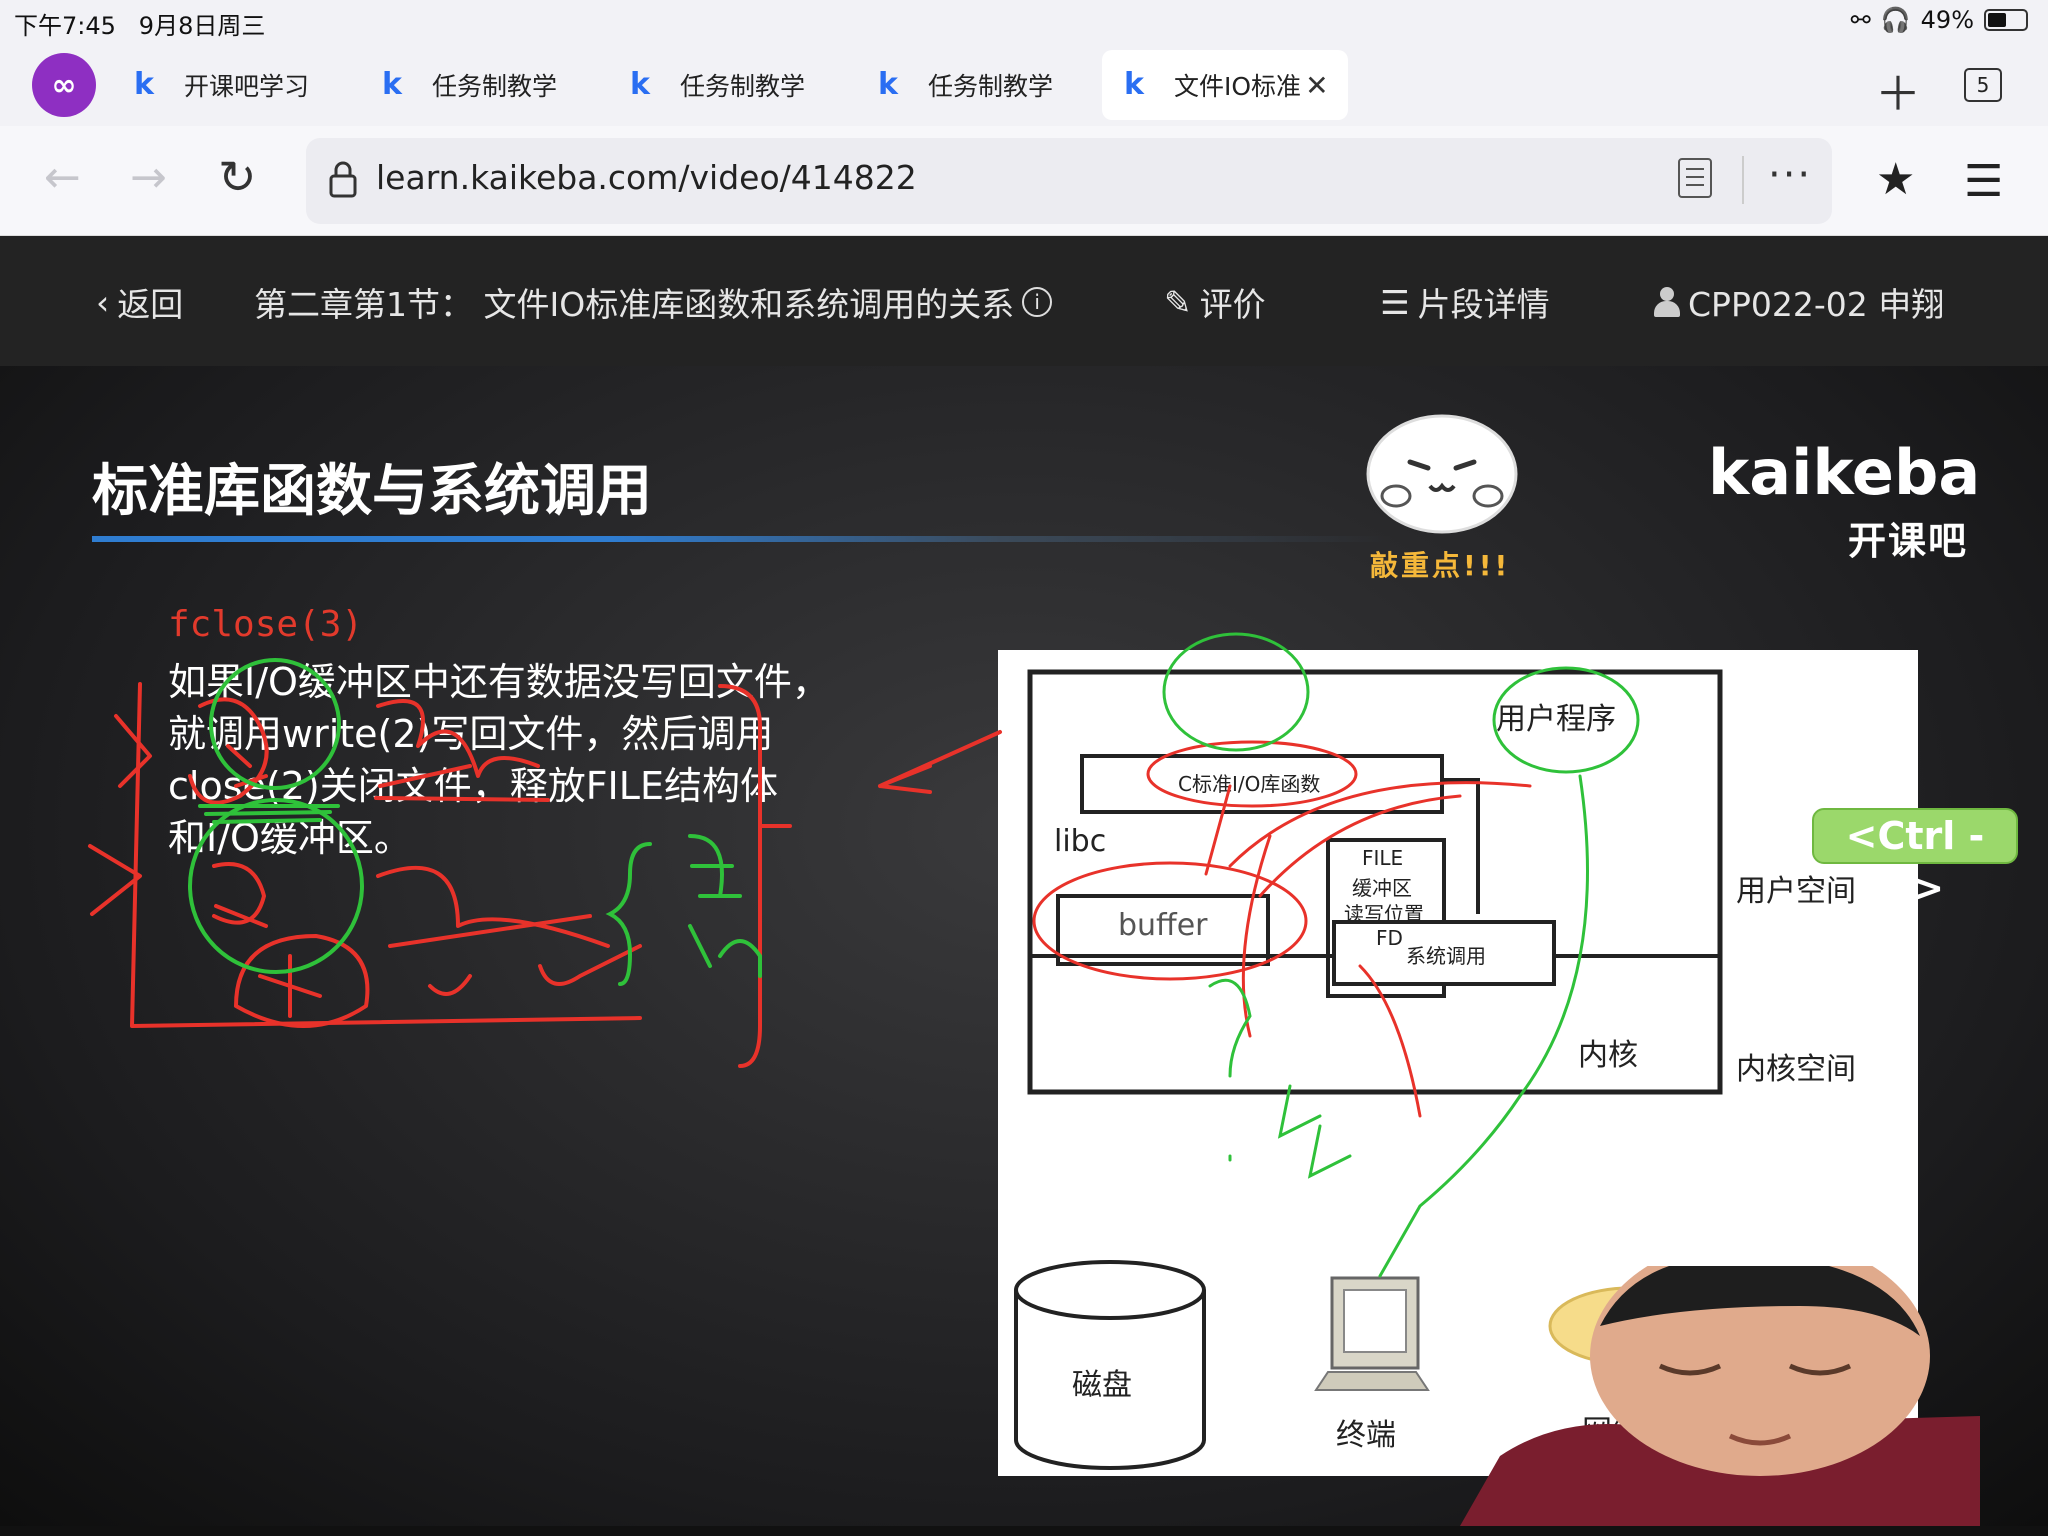  I want to click on user-name: CPP022-02 申翔, so click(1816, 304).